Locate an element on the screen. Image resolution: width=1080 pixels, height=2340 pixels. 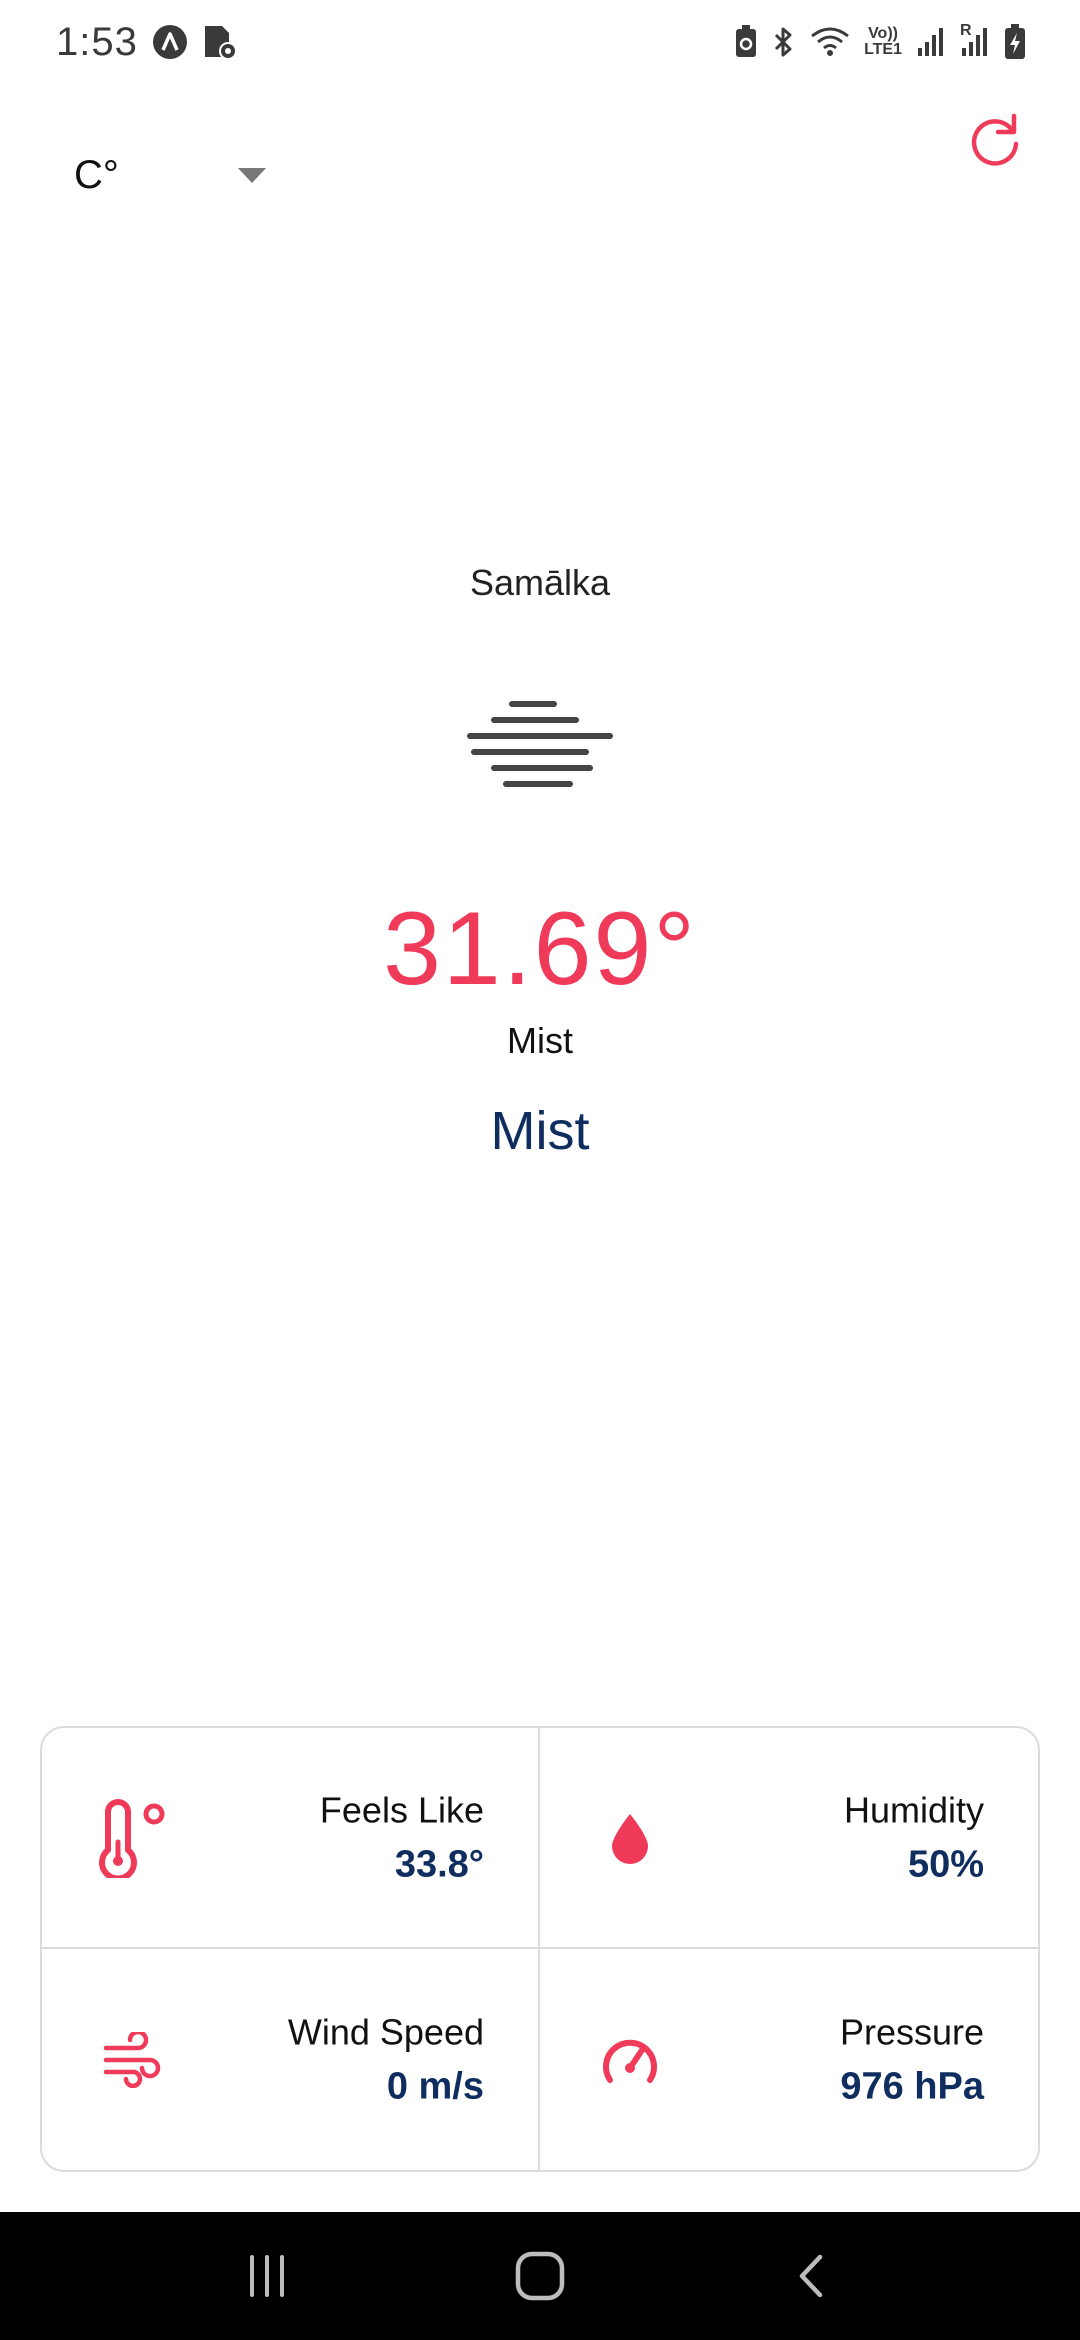
volte-top-text: Vo)) is located at coordinates (883, 33).